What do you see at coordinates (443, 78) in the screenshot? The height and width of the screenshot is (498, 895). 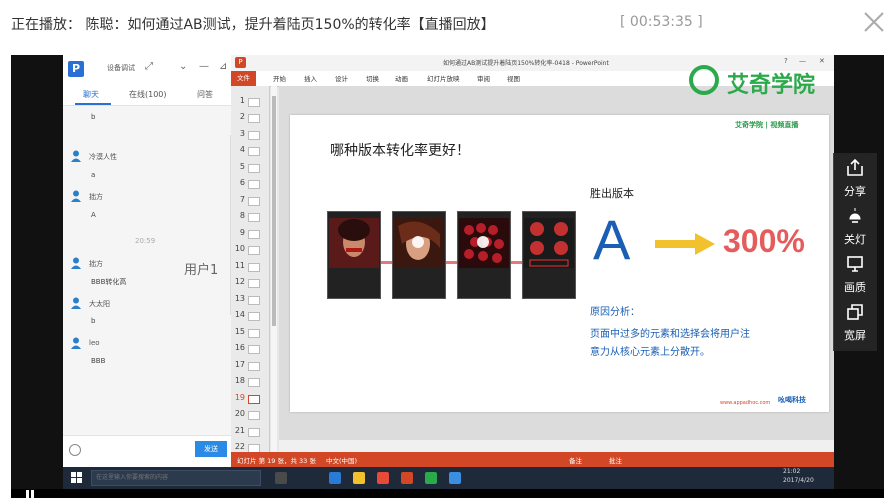 I see `ribbon-tab-slideshow: 幻灯片放映` at bounding box center [443, 78].